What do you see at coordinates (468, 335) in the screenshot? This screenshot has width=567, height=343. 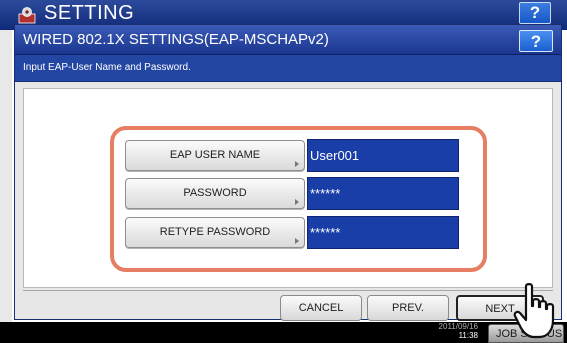 I see `clock-time: 11:38` at bounding box center [468, 335].